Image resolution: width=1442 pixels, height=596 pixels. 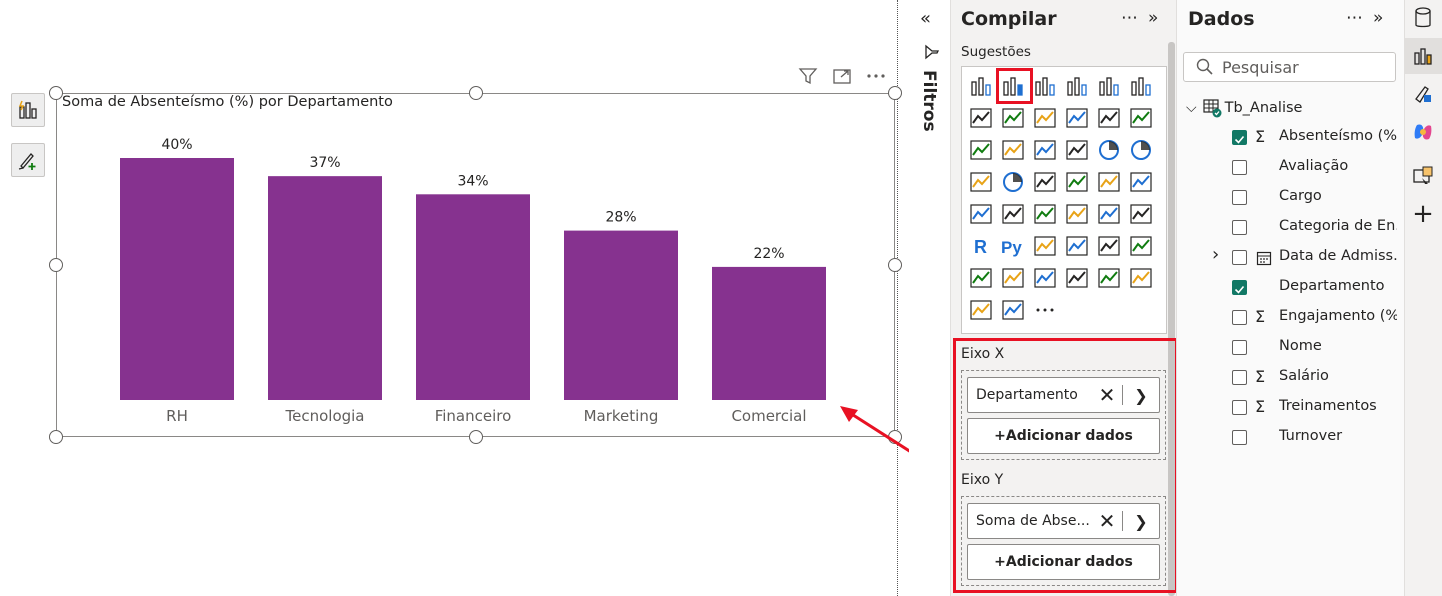 I want to click on bar-rh, so click(x=177, y=279).